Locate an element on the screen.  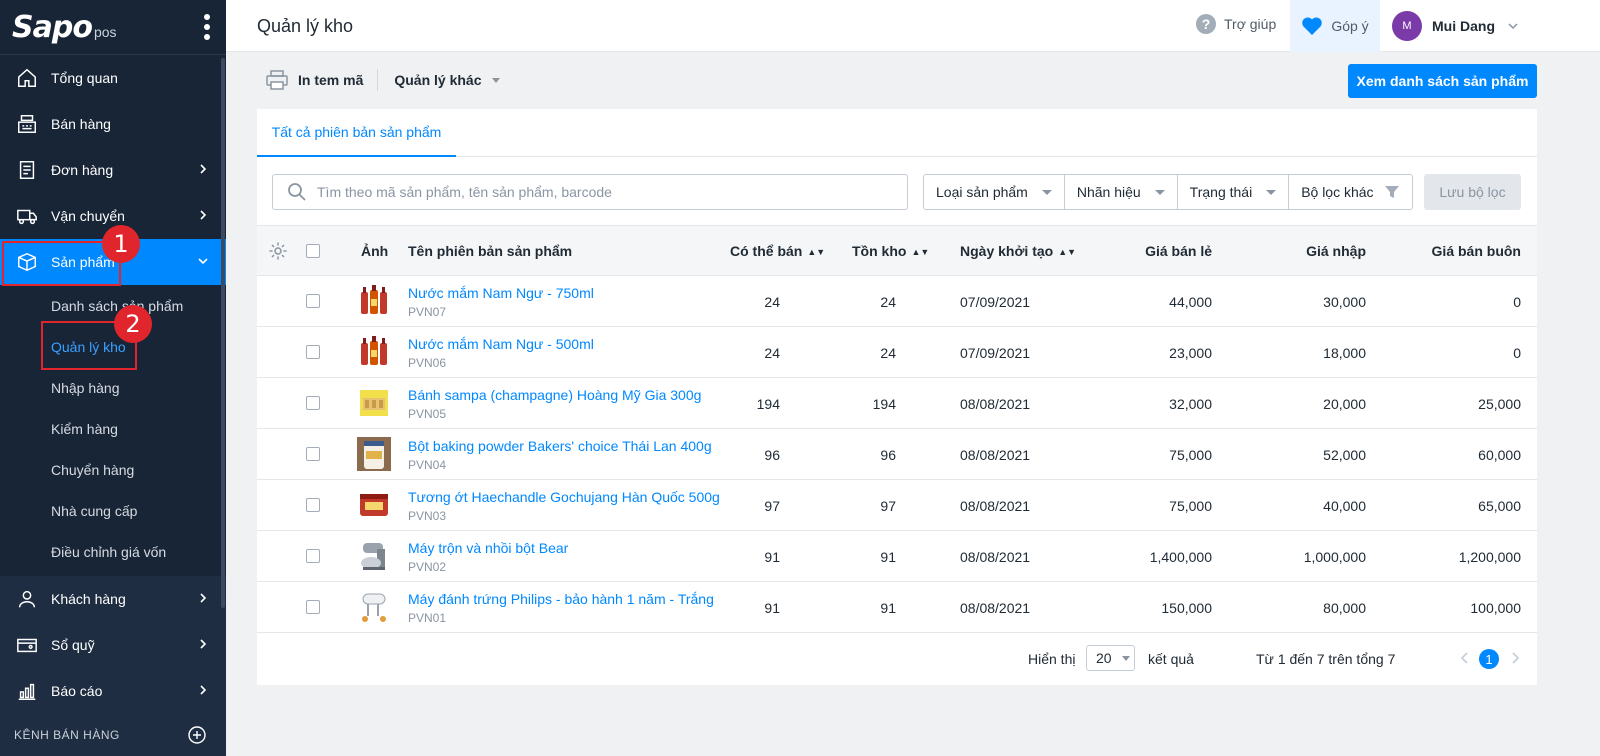
cell-created: 08/08/2021 is located at coordinates (995, 455).